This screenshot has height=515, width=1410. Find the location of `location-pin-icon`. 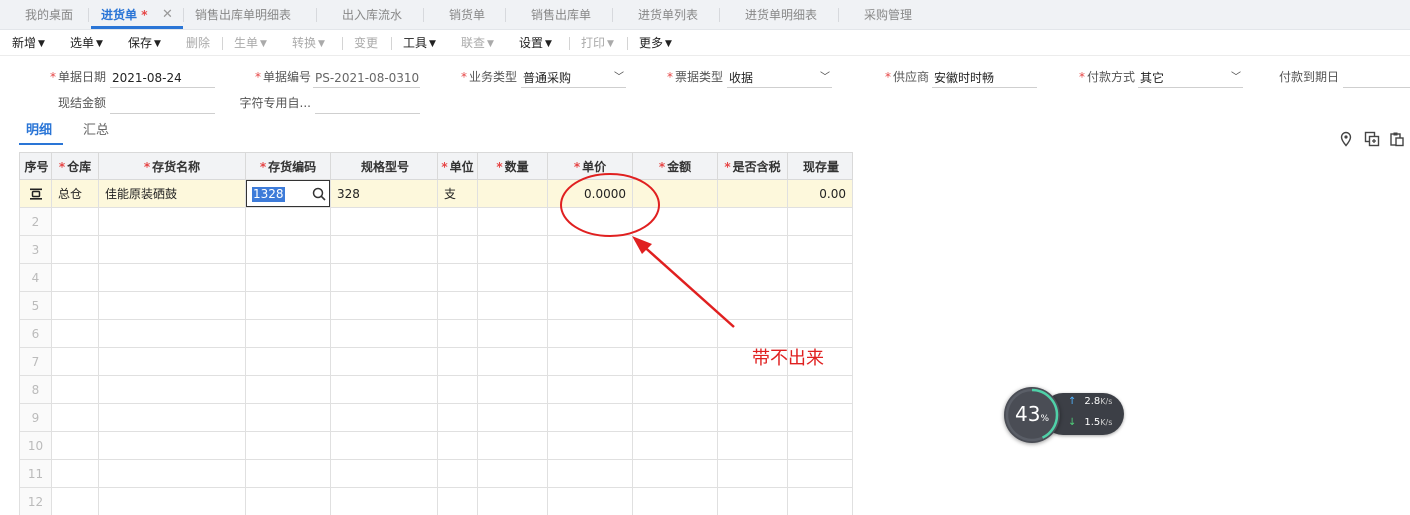

location-pin-icon is located at coordinates (1346, 139).